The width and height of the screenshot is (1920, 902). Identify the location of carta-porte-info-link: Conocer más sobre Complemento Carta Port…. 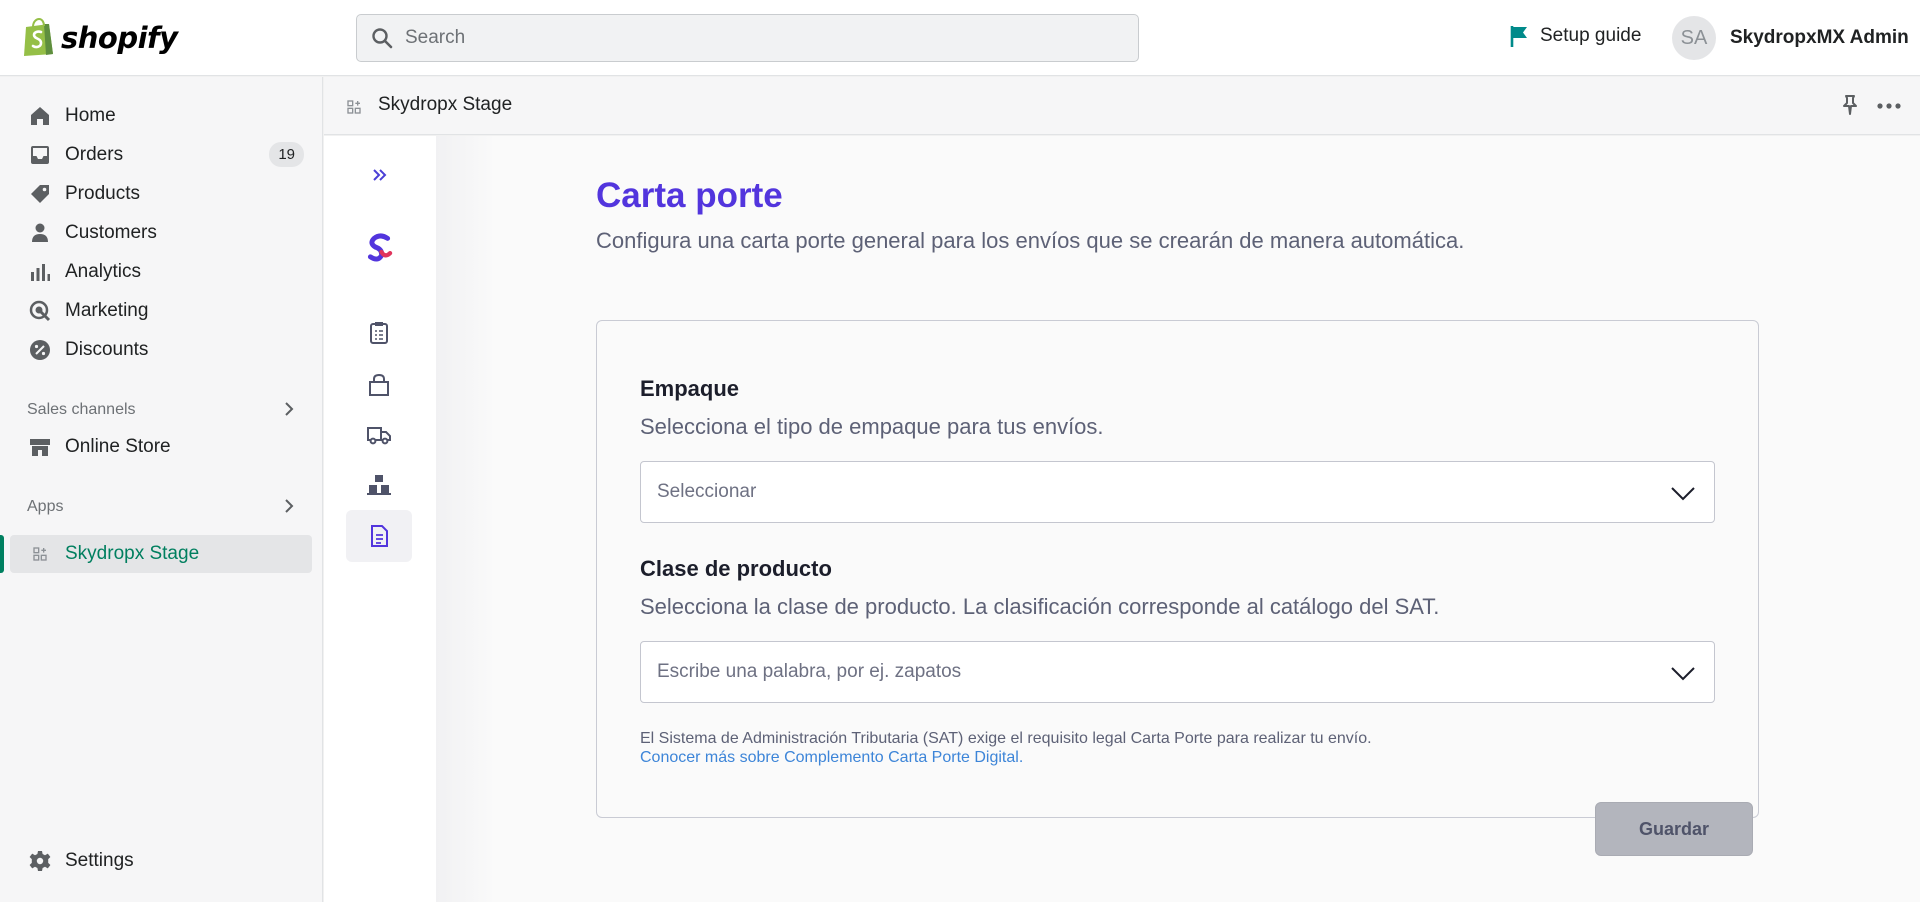
(831, 758).